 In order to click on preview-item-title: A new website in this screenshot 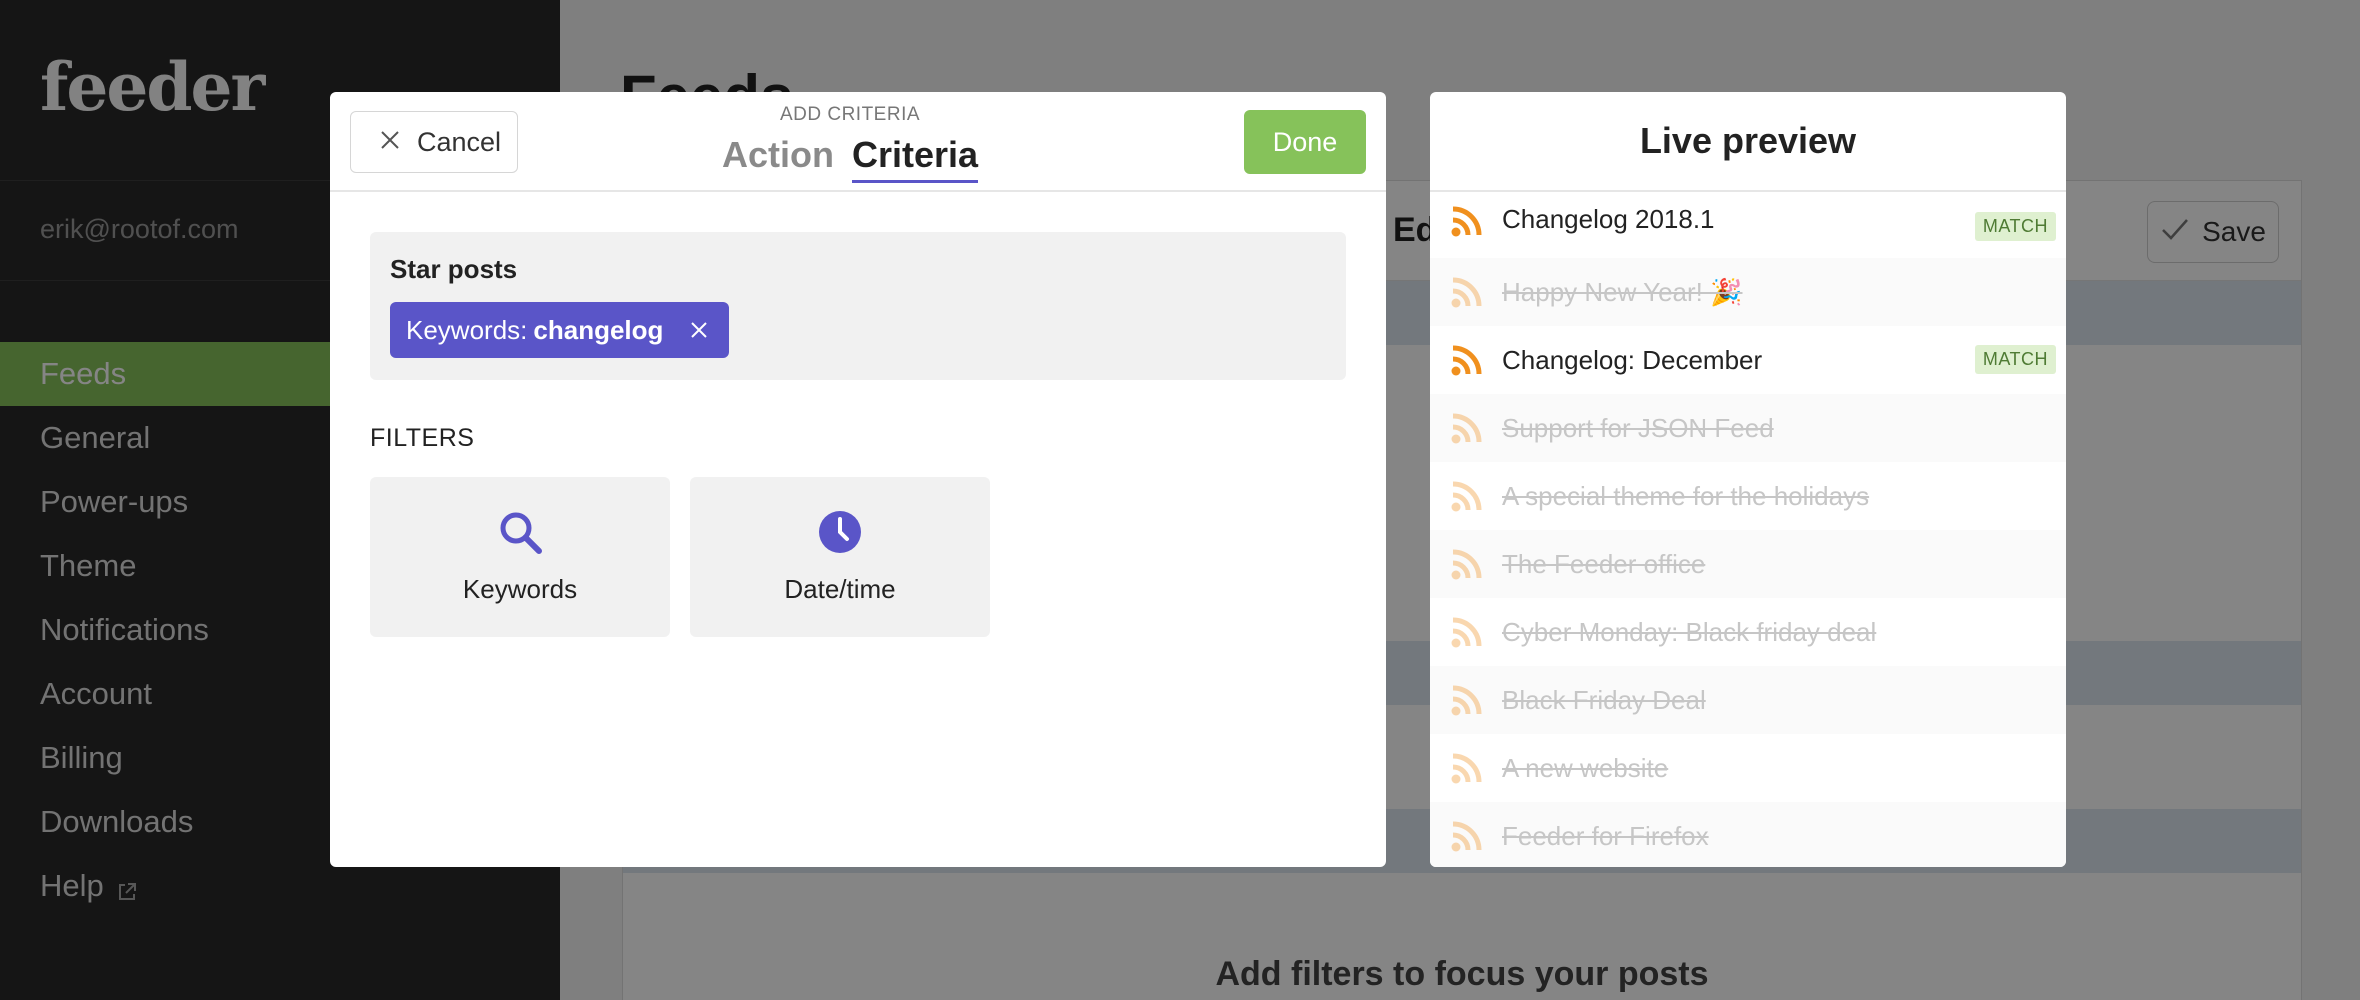, I will do `click(1585, 767)`.